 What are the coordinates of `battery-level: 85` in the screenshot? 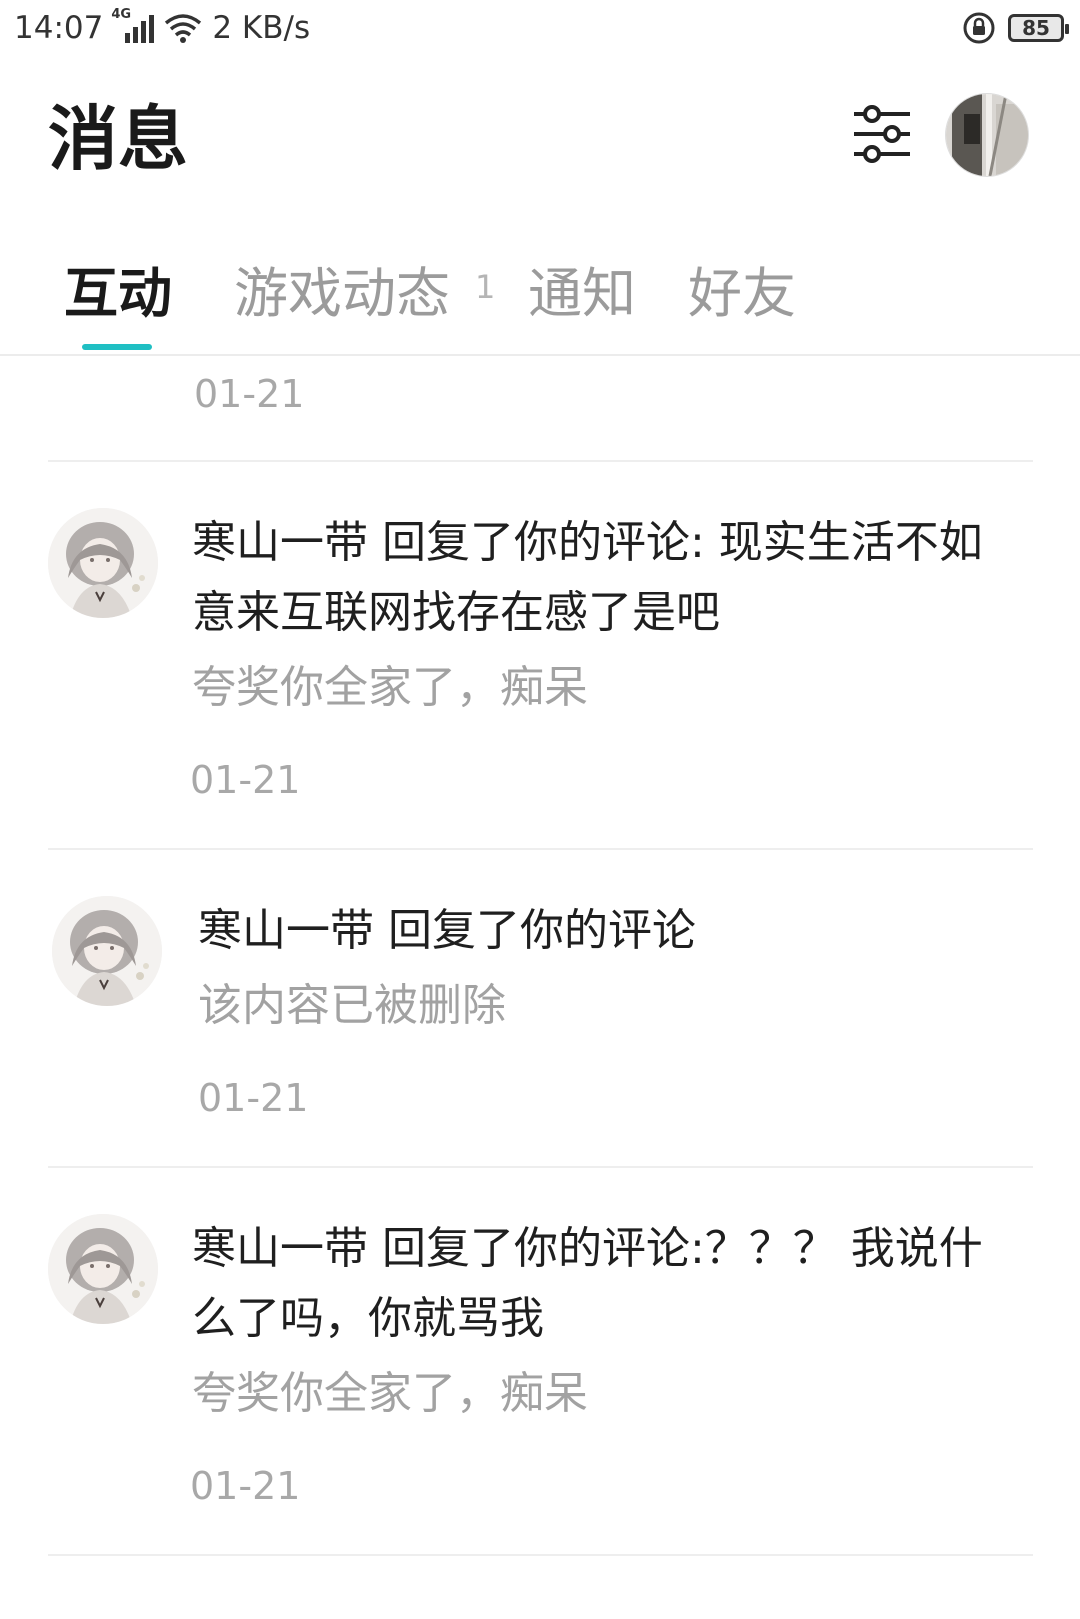 It's located at (1036, 28).